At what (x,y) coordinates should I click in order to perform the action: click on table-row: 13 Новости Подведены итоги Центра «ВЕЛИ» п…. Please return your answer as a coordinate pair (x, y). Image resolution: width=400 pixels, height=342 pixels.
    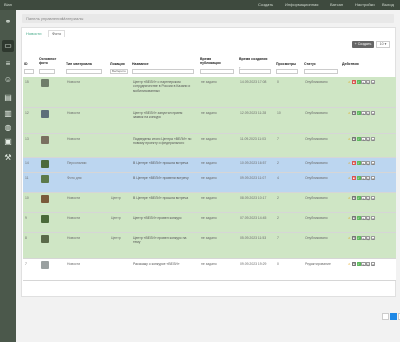
    Looking at the image, I should click on (209, 146).